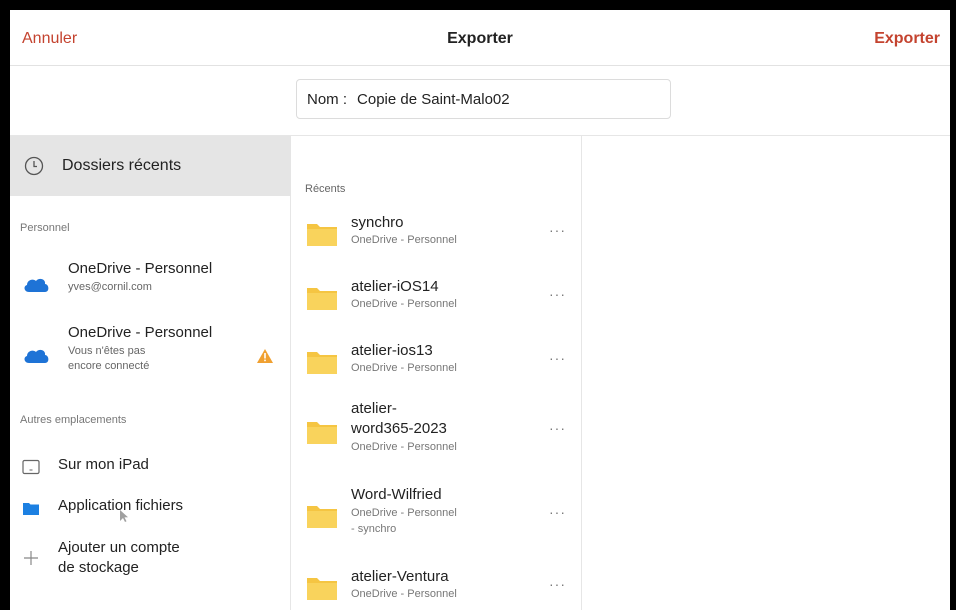  I want to click on folder-name-line2: word365-2023, so click(399, 428).